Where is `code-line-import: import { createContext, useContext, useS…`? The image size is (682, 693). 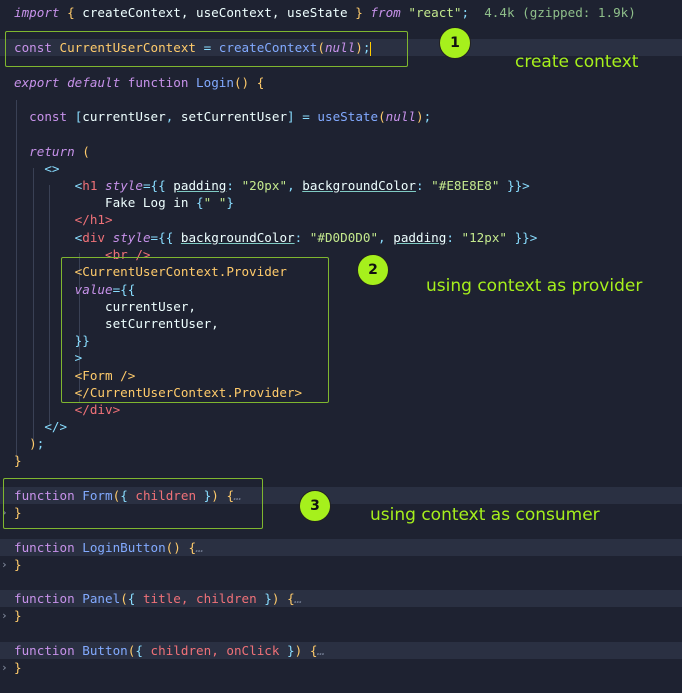 code-line-import: import { createContext, useContext, useS… is located at coordinates (341, 12).